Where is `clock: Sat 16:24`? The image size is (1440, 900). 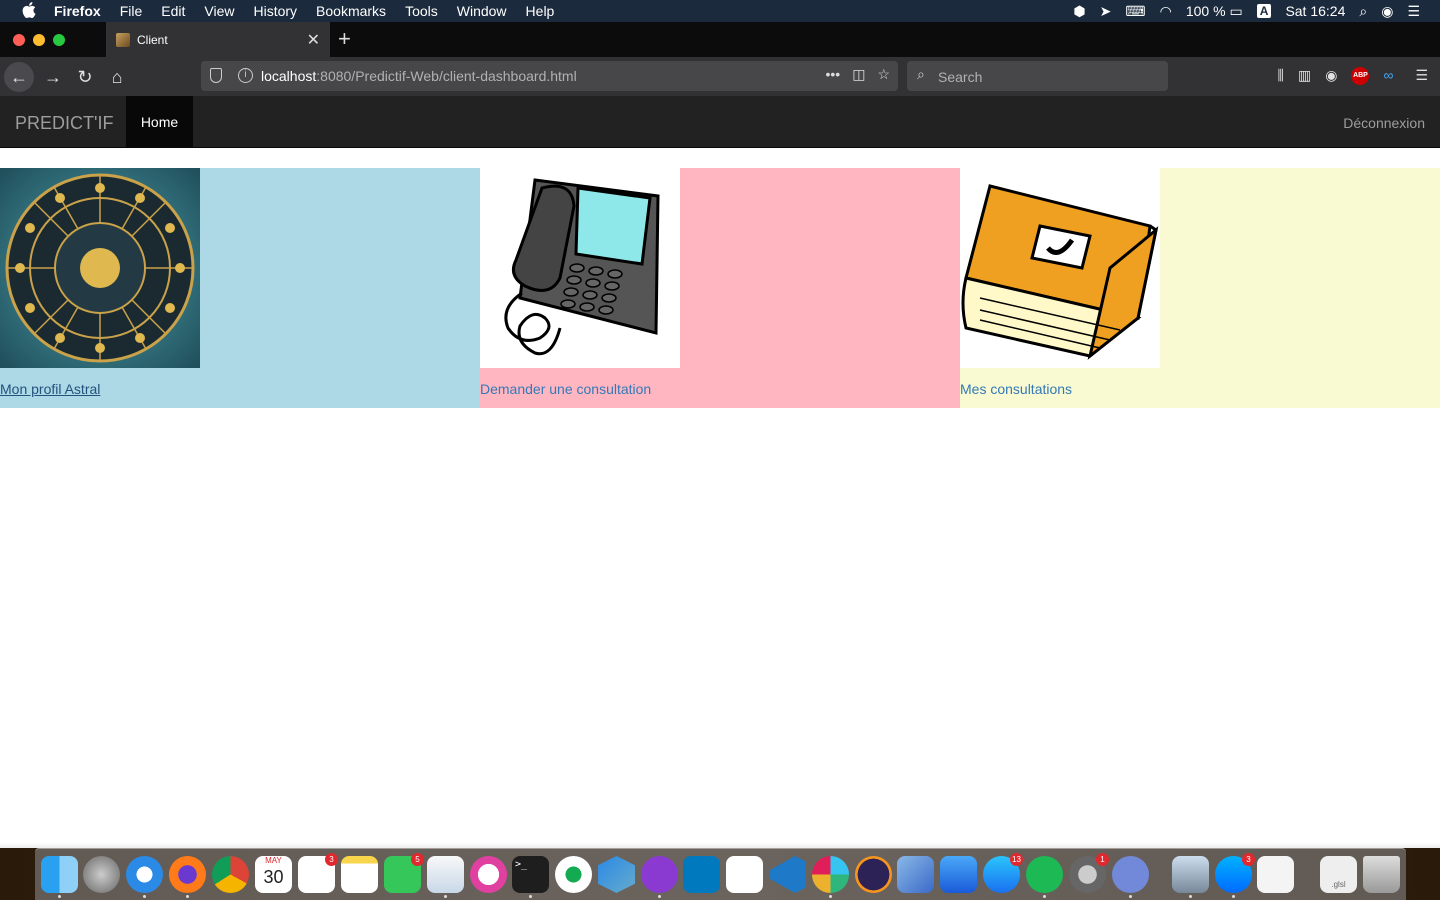
clock: Sat 16:24 is located at coordinates (1315, 11).